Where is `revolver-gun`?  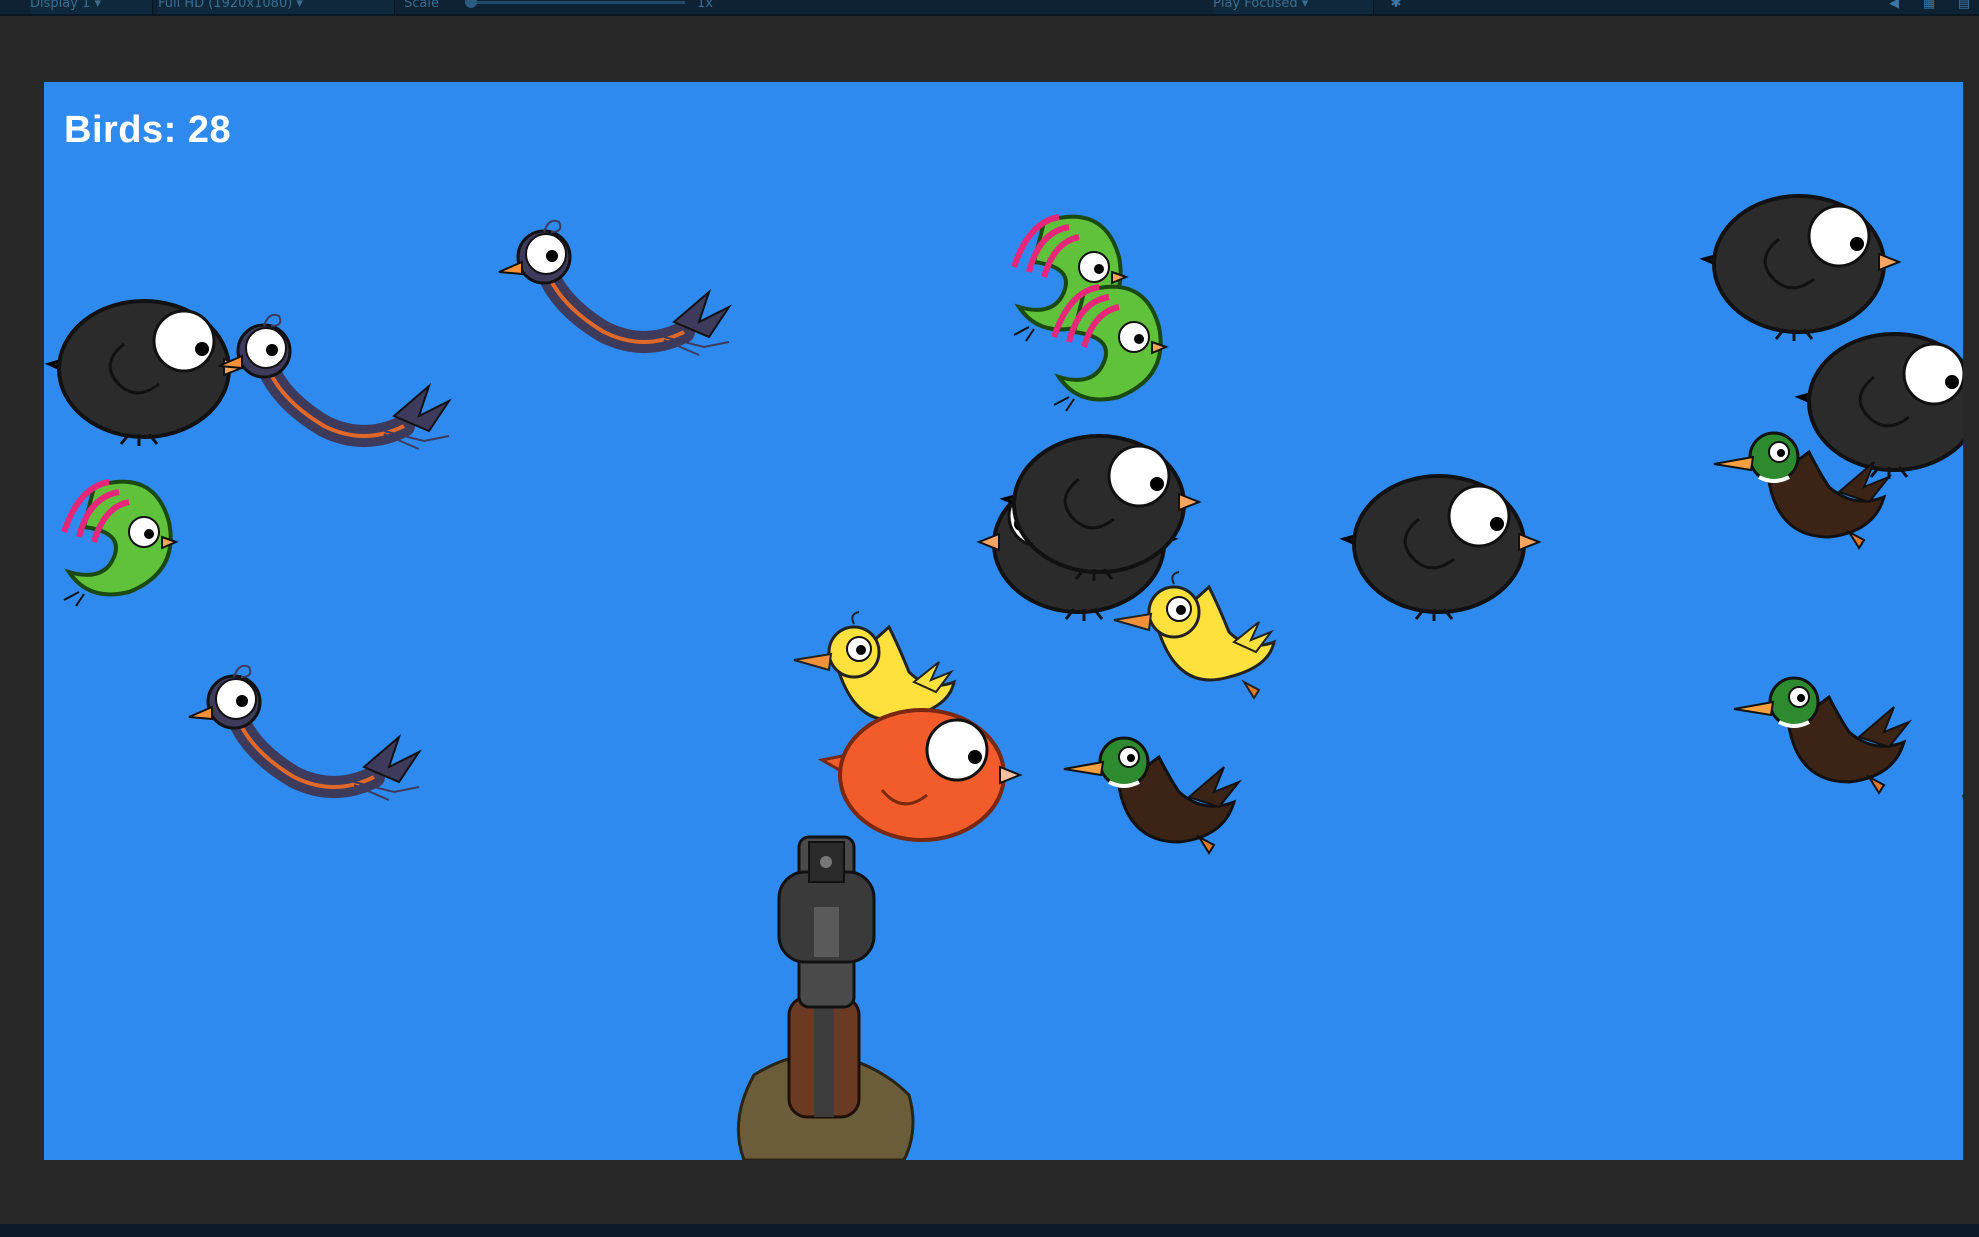
revolver-gun is located at coordinates (825, 997).